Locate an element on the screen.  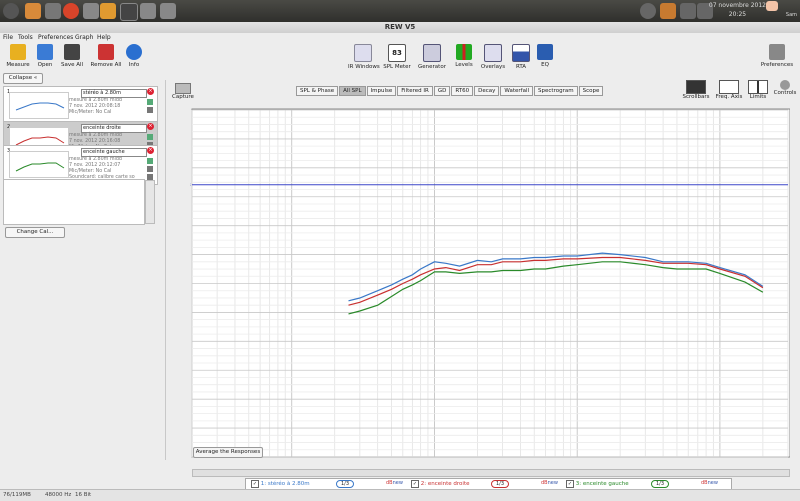
info-button: Info is located at coordinates (134, 56).